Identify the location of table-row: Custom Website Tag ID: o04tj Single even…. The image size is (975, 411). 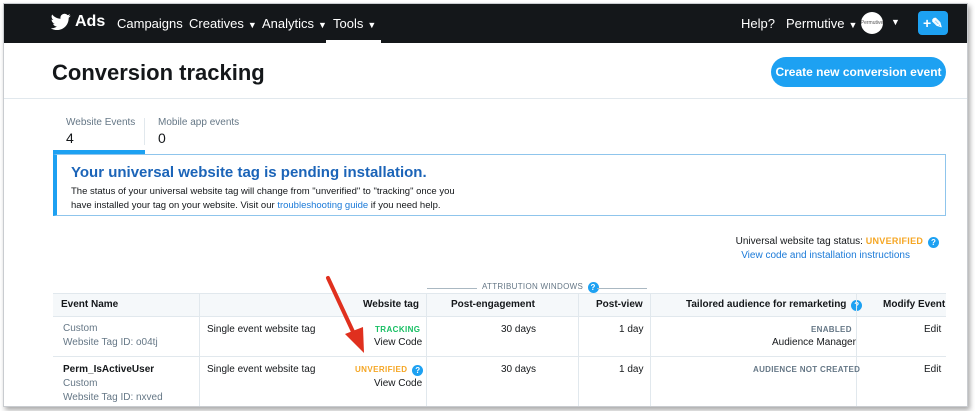
(499, 337).